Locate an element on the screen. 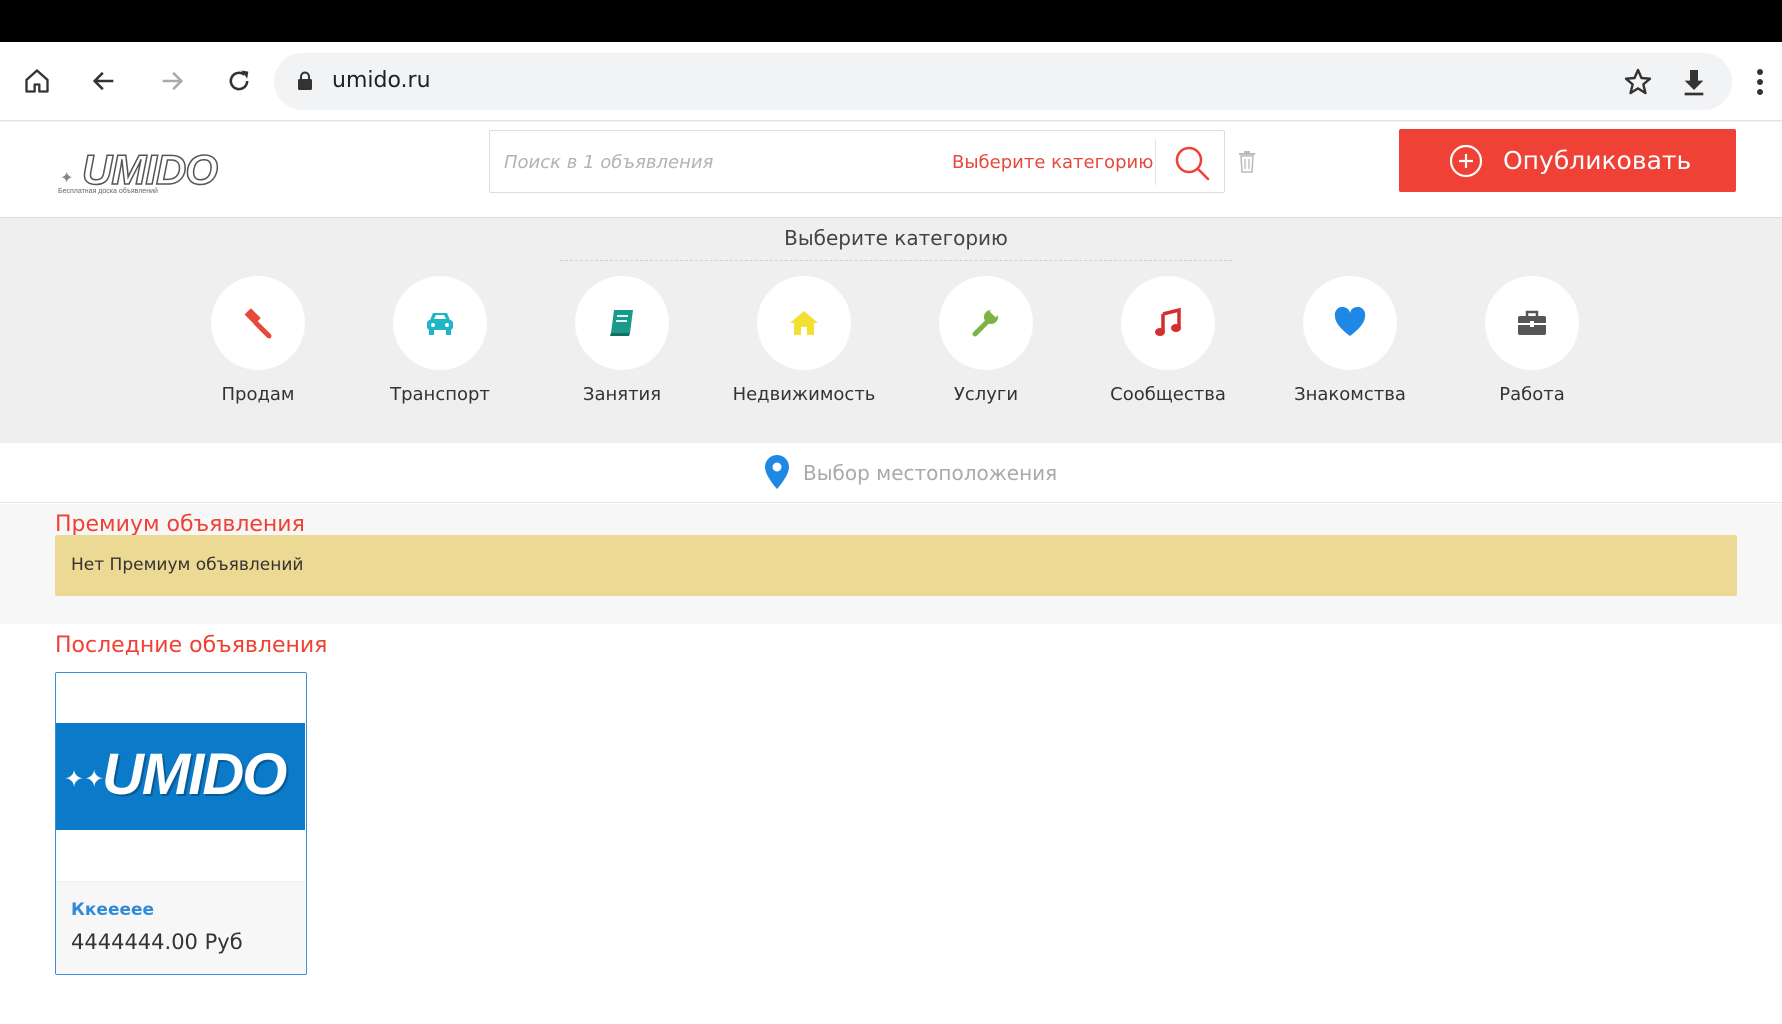 This screenshot has height=1024, width=1782. category-item-work: Работа is located at coordinates (1532, 340).